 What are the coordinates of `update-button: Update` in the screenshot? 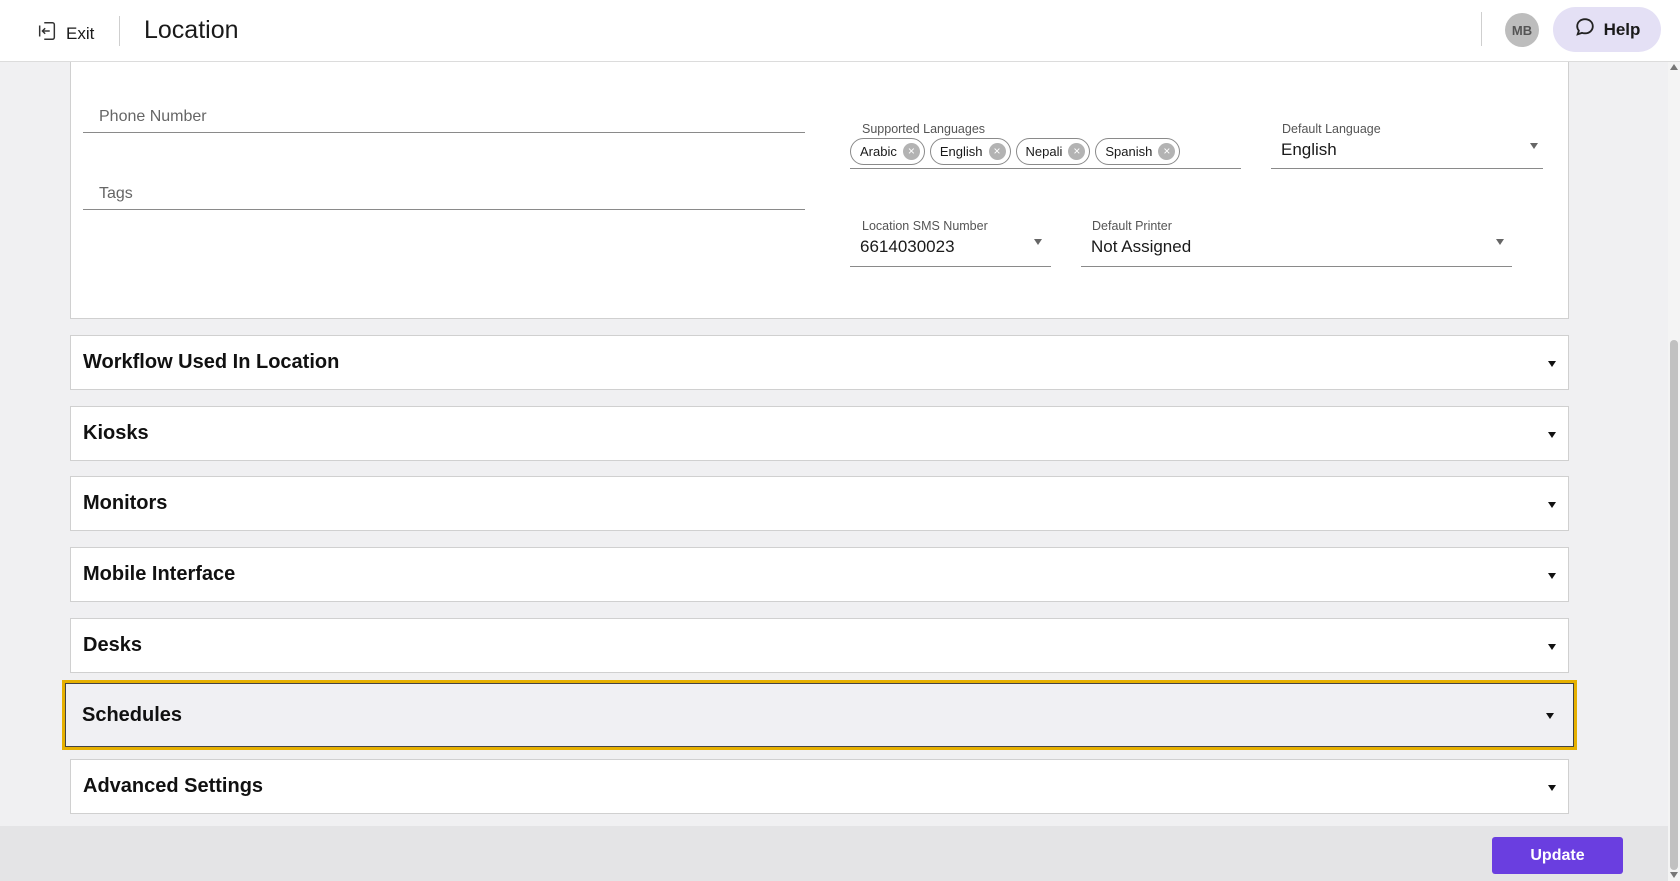 It's located at (1557, 855).